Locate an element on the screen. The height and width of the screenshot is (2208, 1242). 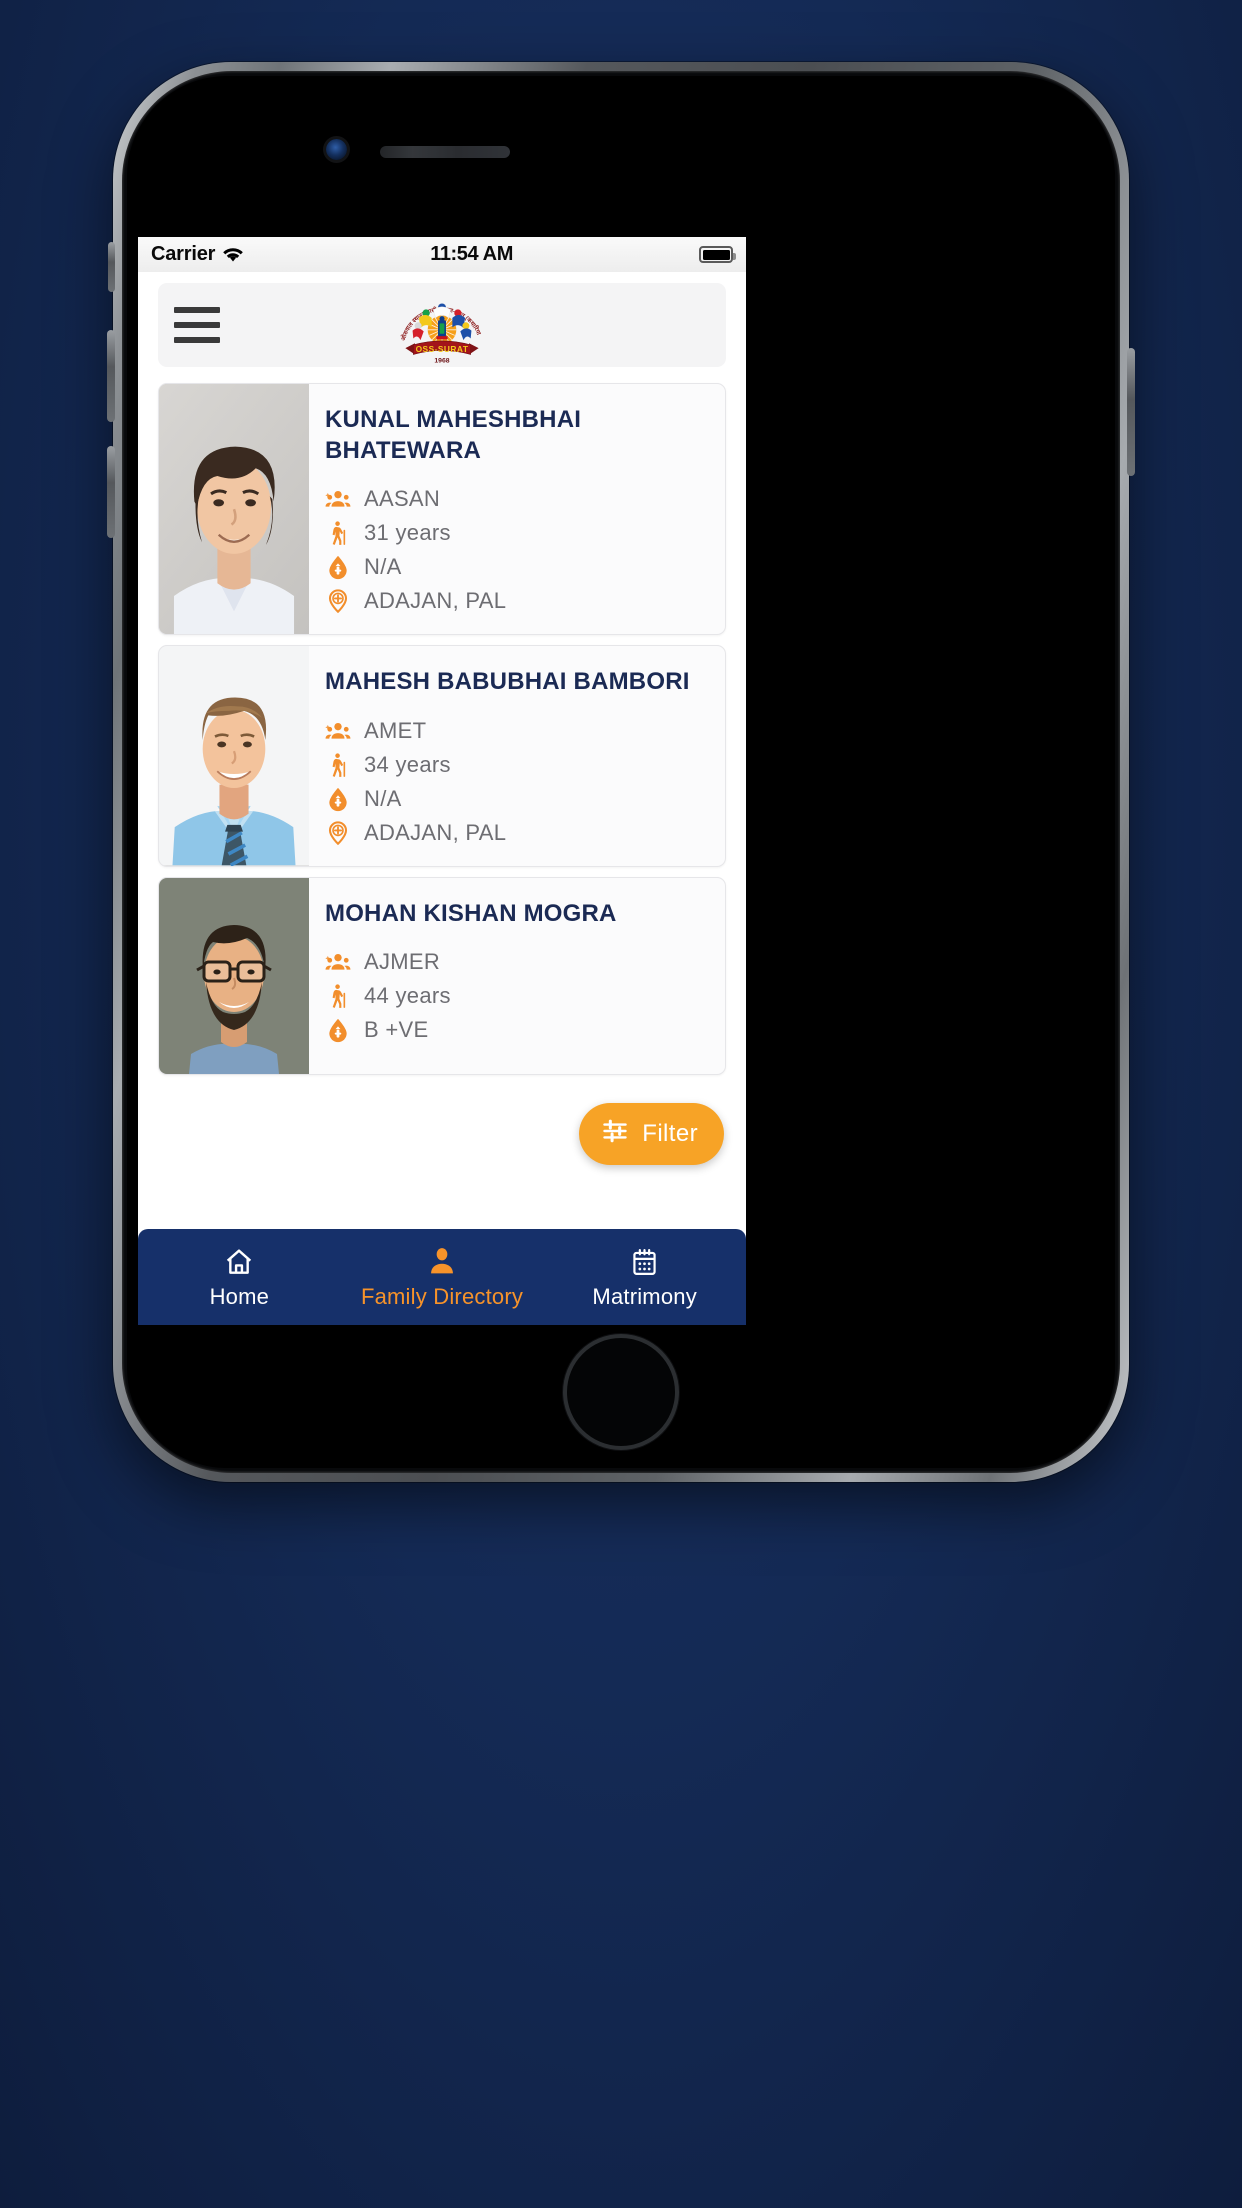
svg-text: OSS-SURAT is located at coordinates (442, 349).